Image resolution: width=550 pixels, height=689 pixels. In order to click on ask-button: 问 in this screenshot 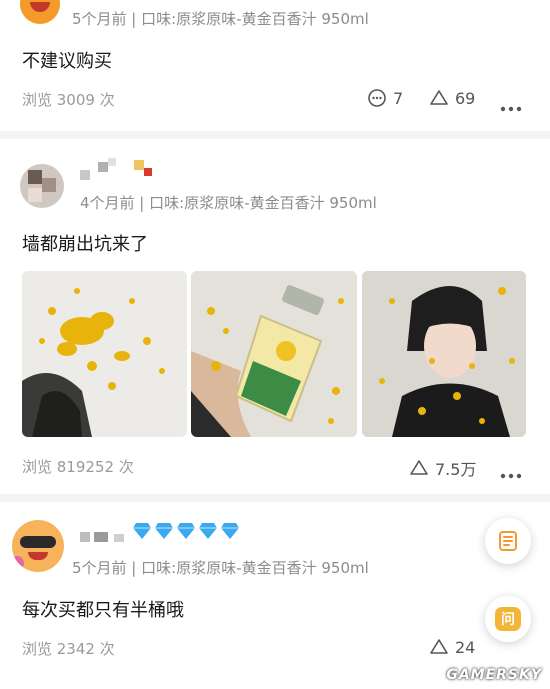, I will do `click(508, 619)`.